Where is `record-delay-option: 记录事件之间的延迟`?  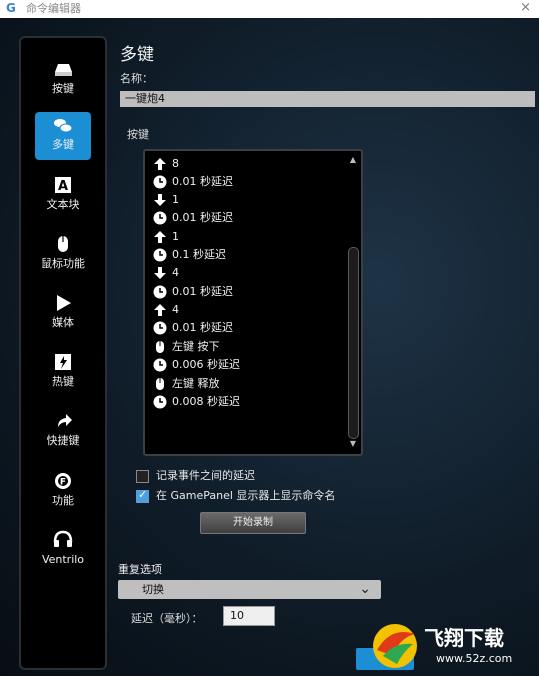
record-delay-option: 记录事件之间的延迟 is located at coordinates (195, 476).